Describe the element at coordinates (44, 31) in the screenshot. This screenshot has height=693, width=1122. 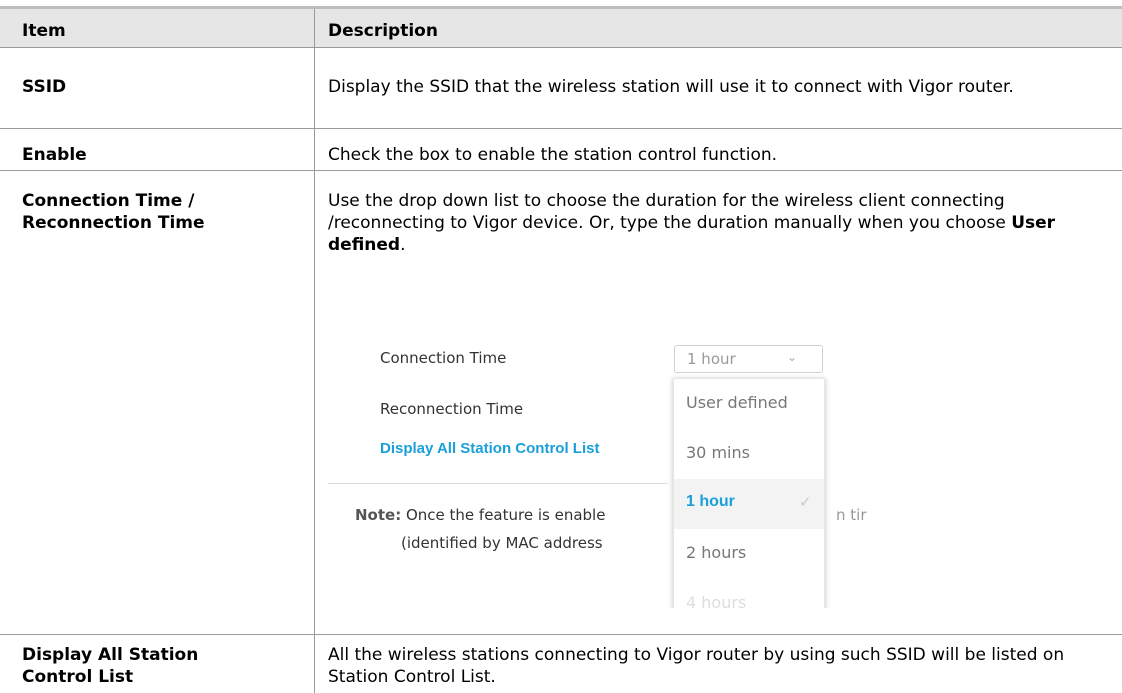
I see `header-item: Item` at that location.